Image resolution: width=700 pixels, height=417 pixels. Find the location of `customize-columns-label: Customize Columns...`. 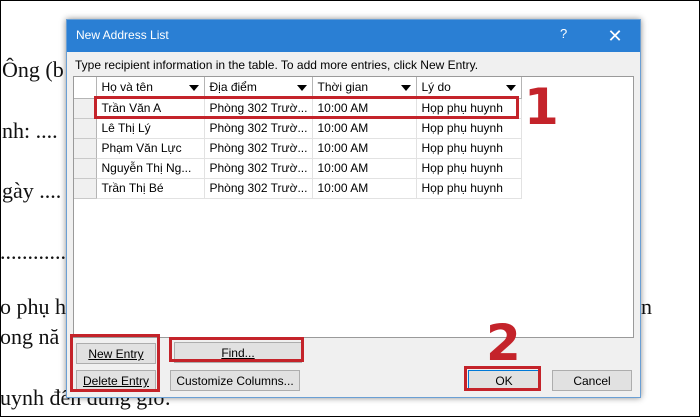

customize-columns-label: Customize Columns... is located at coordinates (235, 381).